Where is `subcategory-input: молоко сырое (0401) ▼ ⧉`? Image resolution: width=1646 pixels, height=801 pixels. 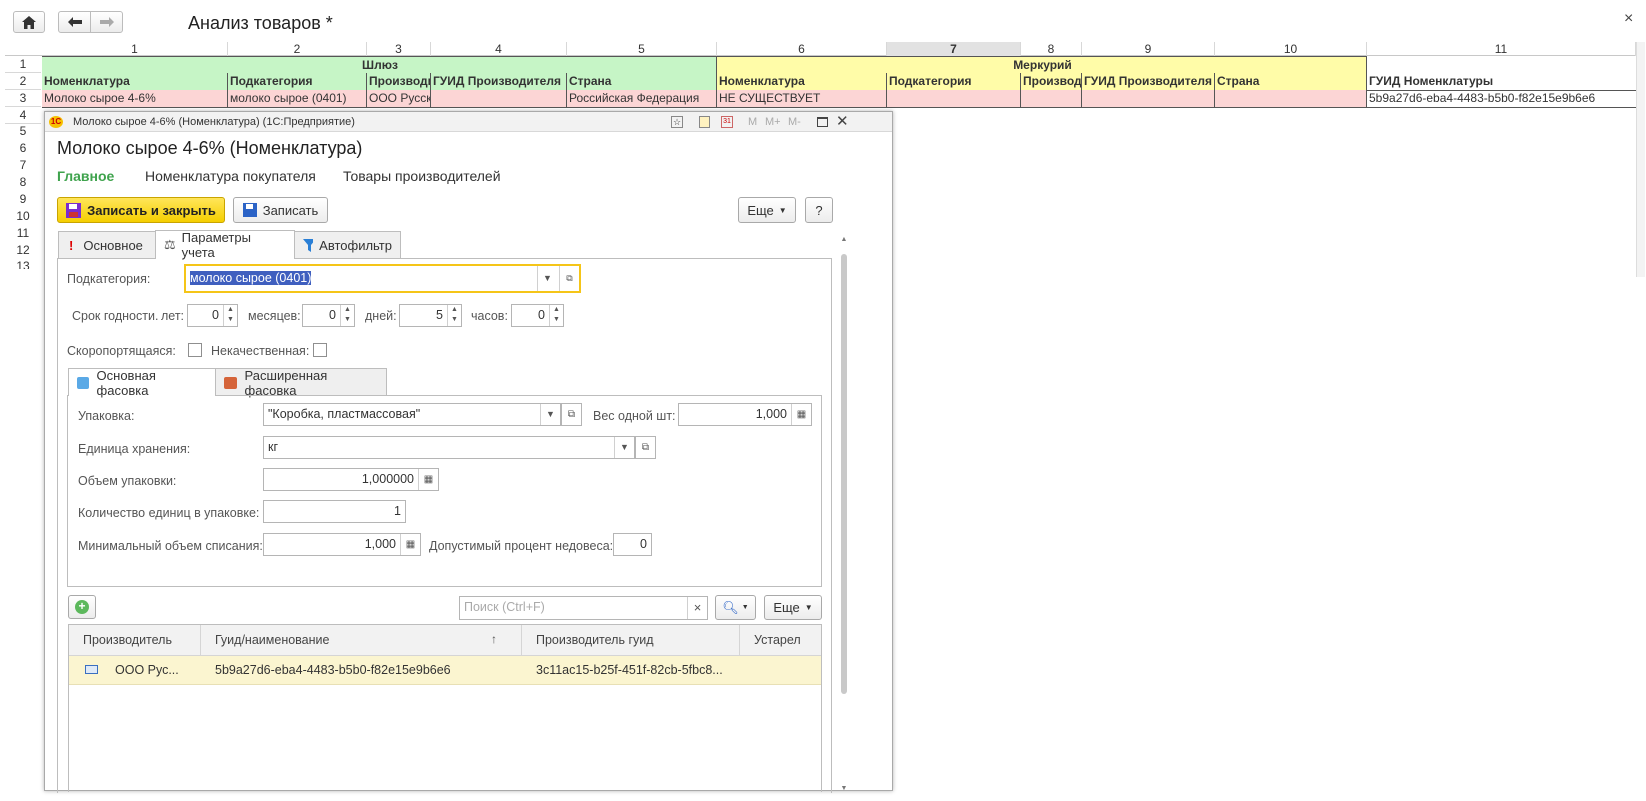 subcategory-input: молоко сырое (0401) ▼ ⧉ is located at coordinates (382, 278).